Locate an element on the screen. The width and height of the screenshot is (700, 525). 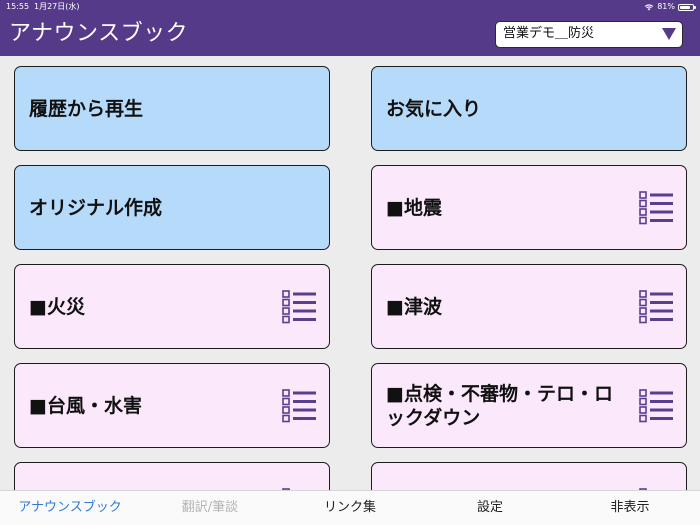
status-time: 15:55 is located at coordinates (18, 6).